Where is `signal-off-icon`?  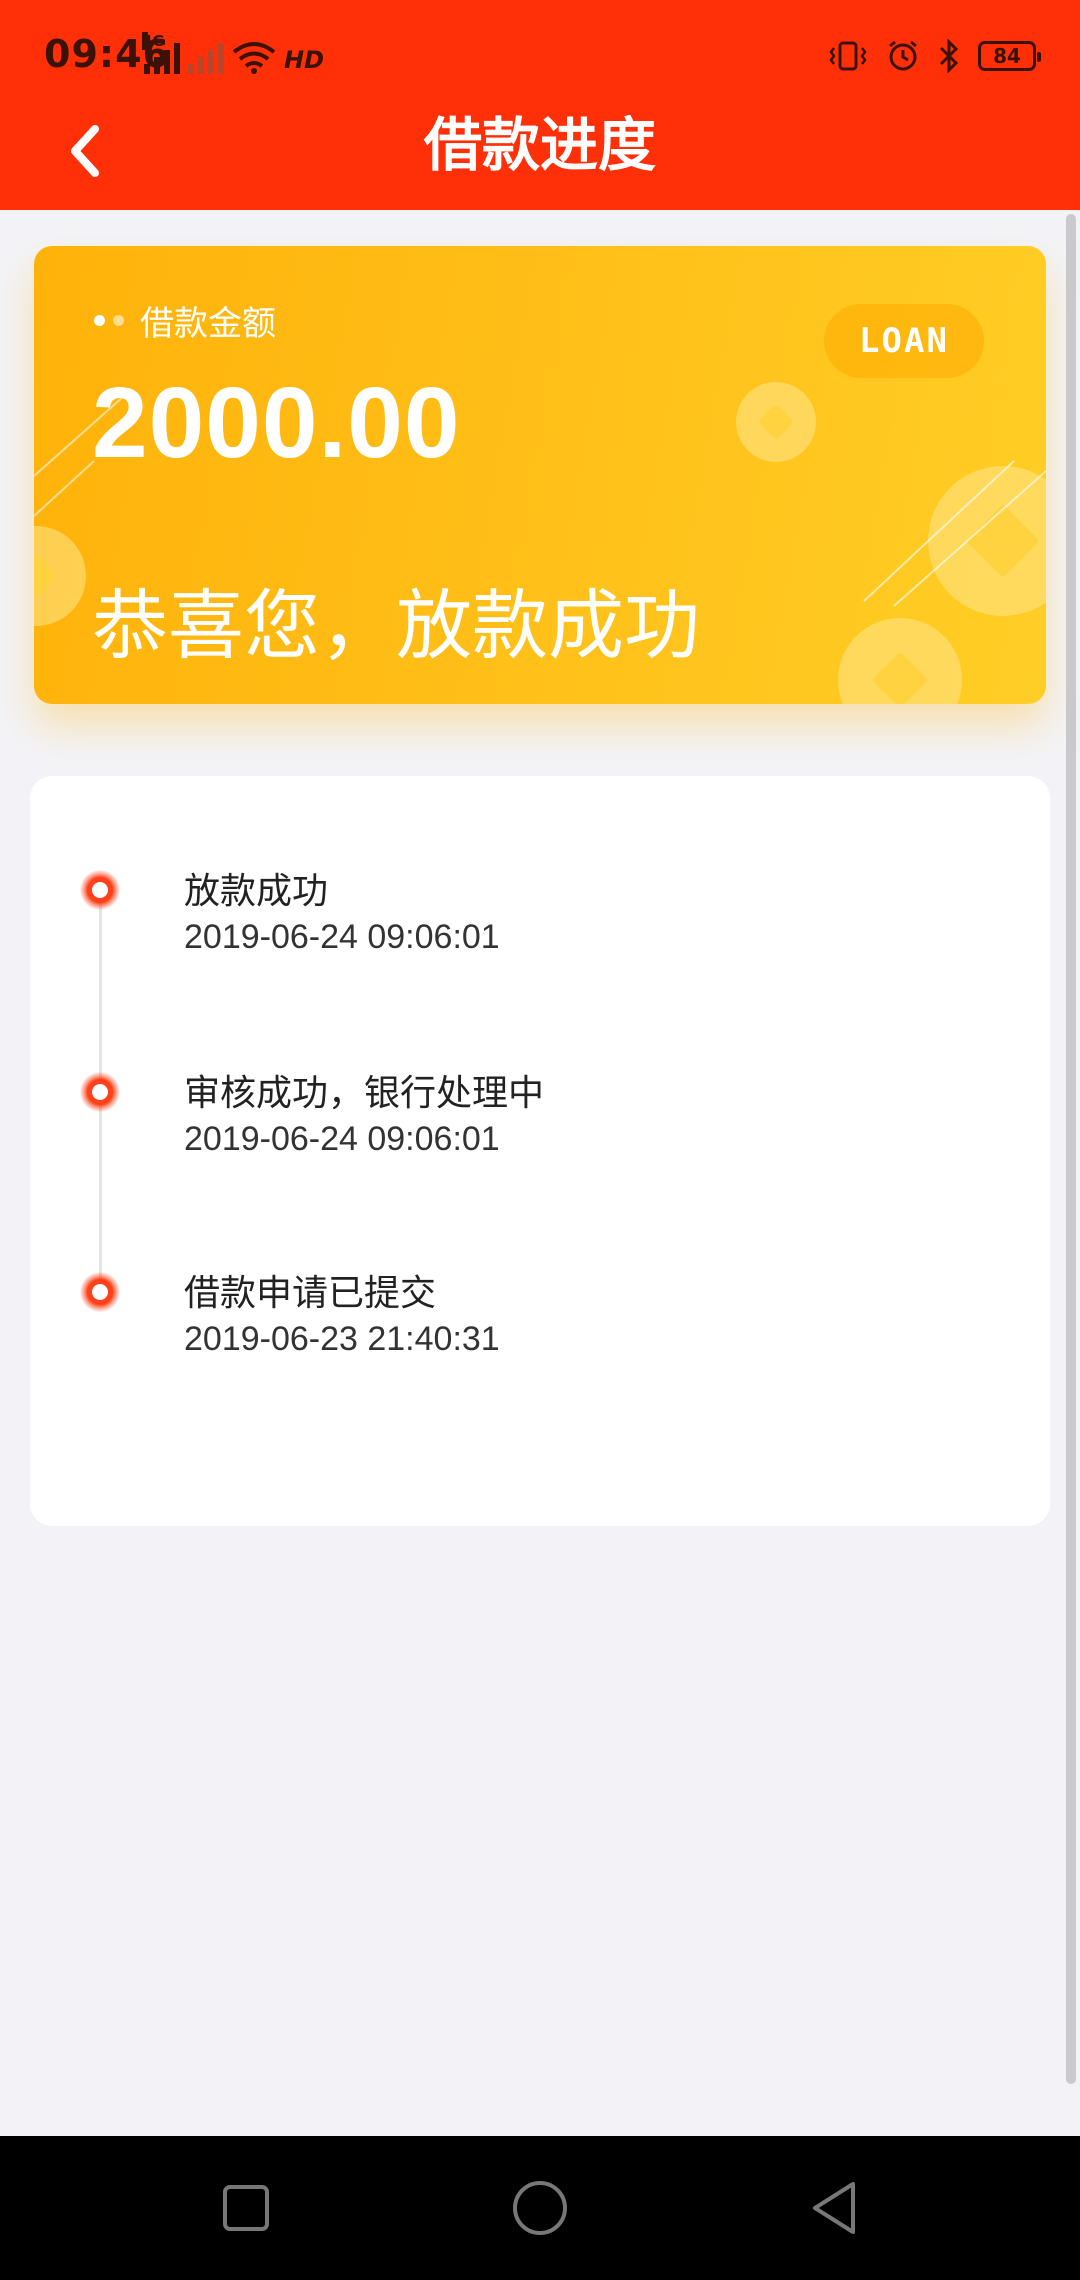 signal-off-icon is located at coordinates (206, 58).